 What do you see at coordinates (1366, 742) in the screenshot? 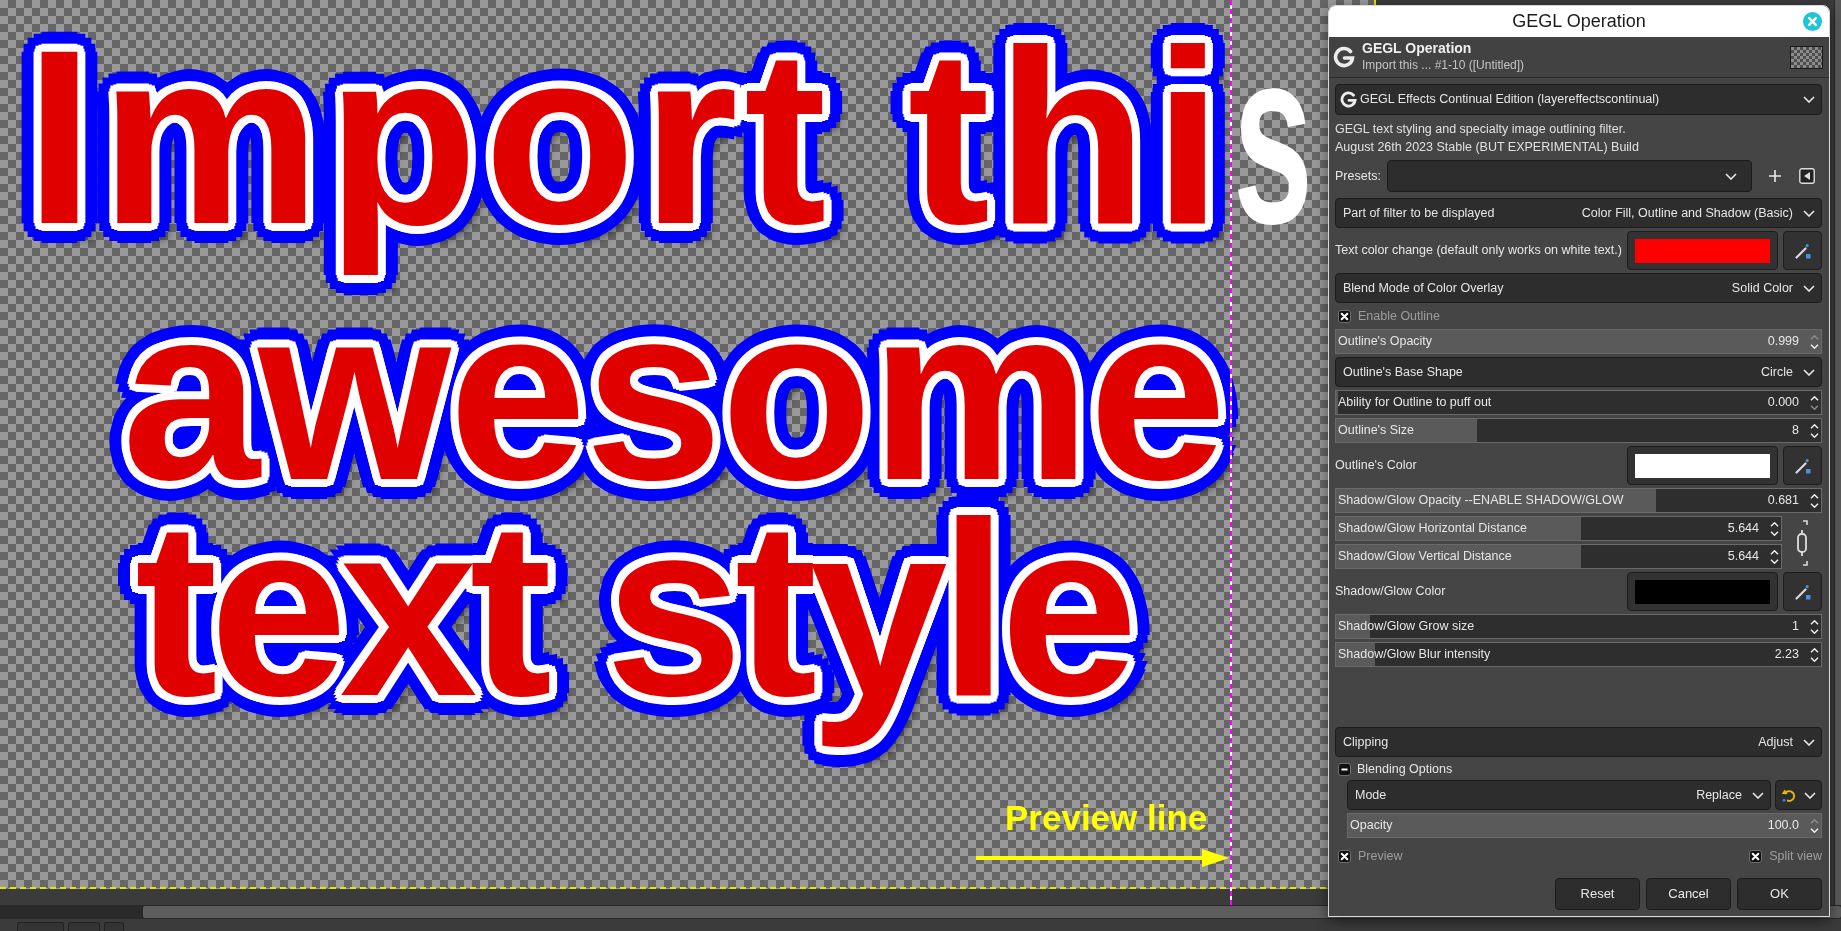
I see `dropdown-label: Clipping` at bounding box center [1366, 742].